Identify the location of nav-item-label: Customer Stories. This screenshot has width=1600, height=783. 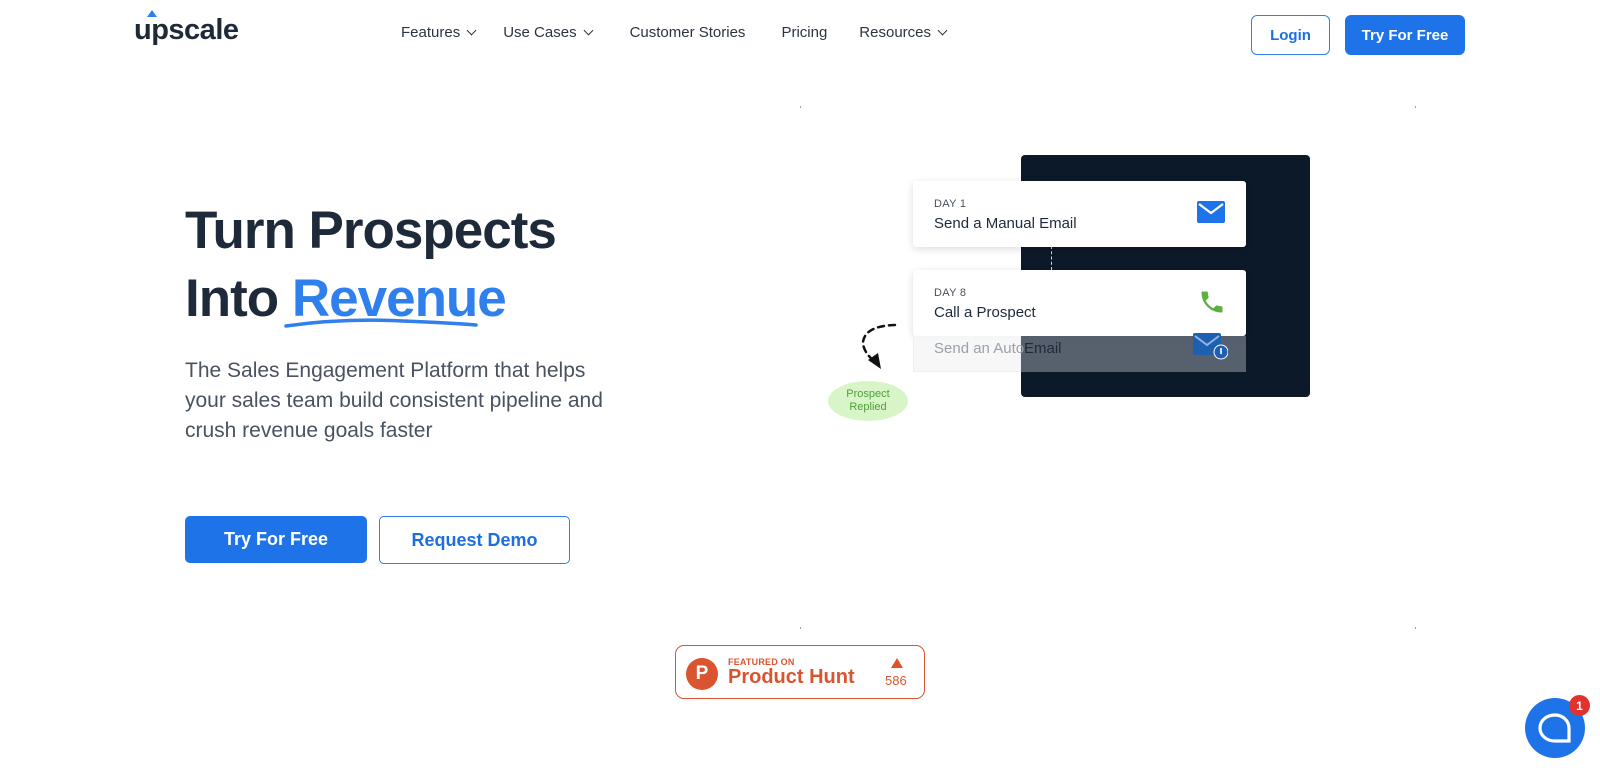
(687, 32).